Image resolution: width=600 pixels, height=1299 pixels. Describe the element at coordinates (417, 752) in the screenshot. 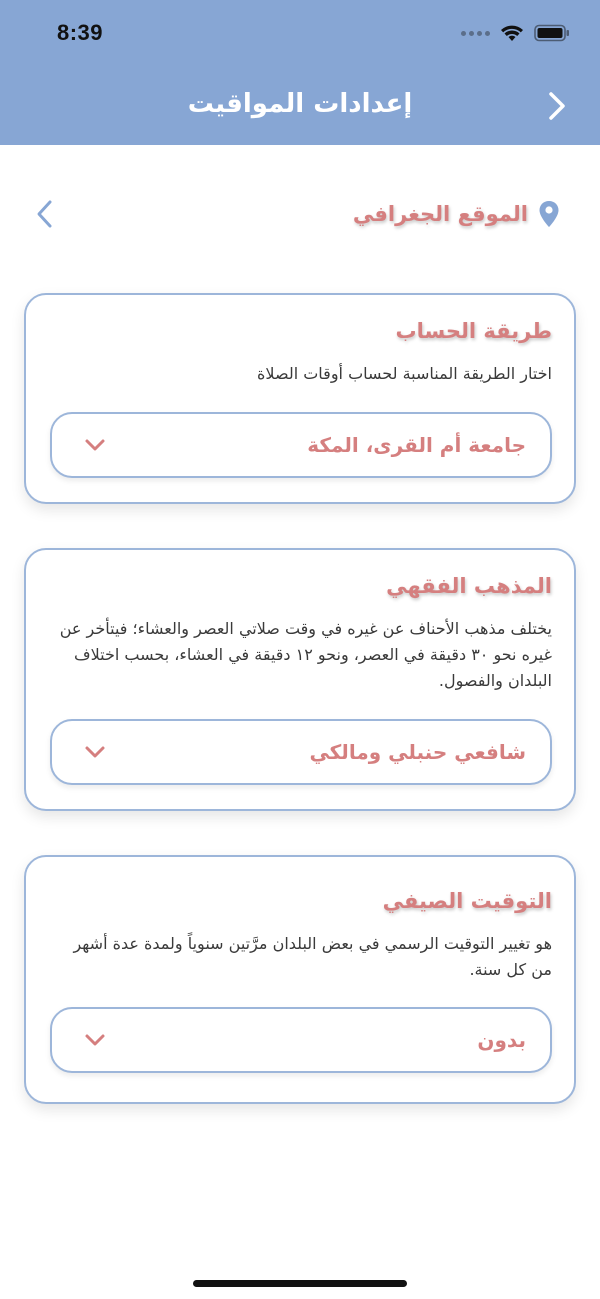

I see `select-value: شافعي حنبلي ومالكي` at that location.